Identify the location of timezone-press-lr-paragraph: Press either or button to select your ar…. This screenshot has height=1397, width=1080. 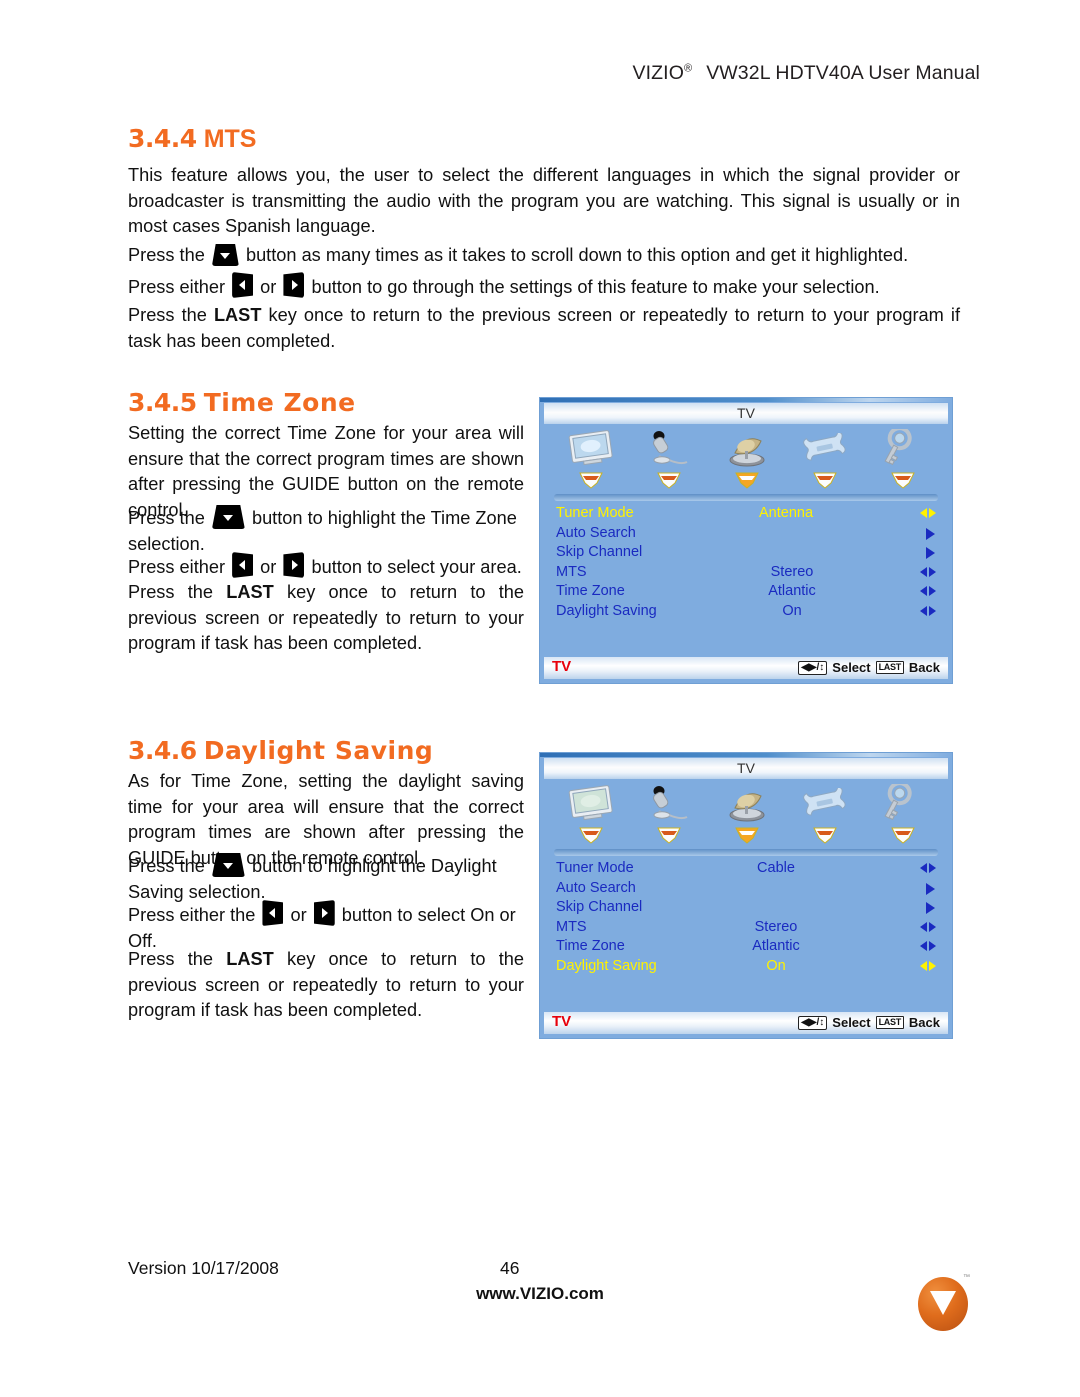
(326, 566).